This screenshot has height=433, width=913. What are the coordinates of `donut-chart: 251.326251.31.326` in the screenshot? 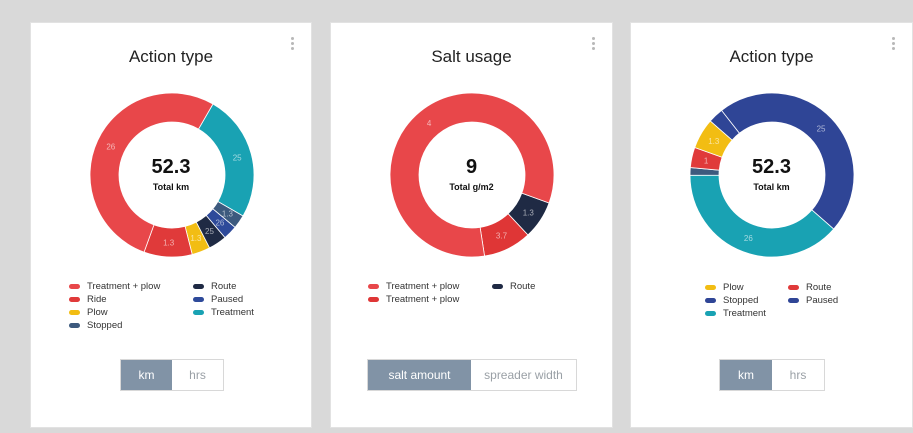 It's located at (172, 175).